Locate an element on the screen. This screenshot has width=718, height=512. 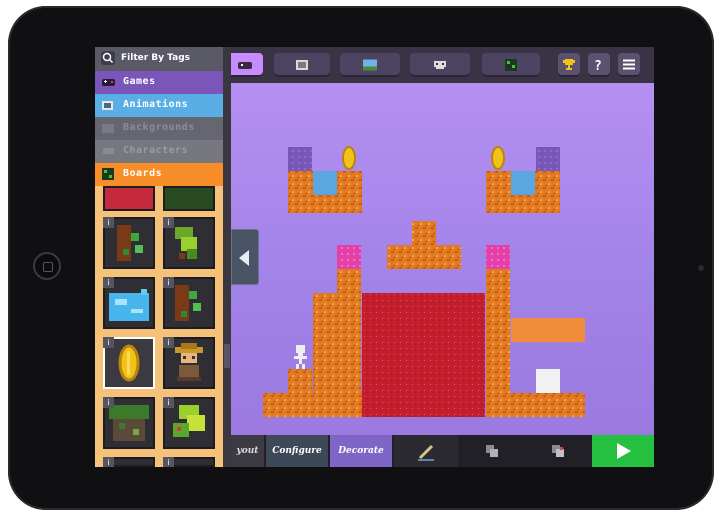
filter-by-tags-bar: Filter By Tags is located at coordinates (159, 59).